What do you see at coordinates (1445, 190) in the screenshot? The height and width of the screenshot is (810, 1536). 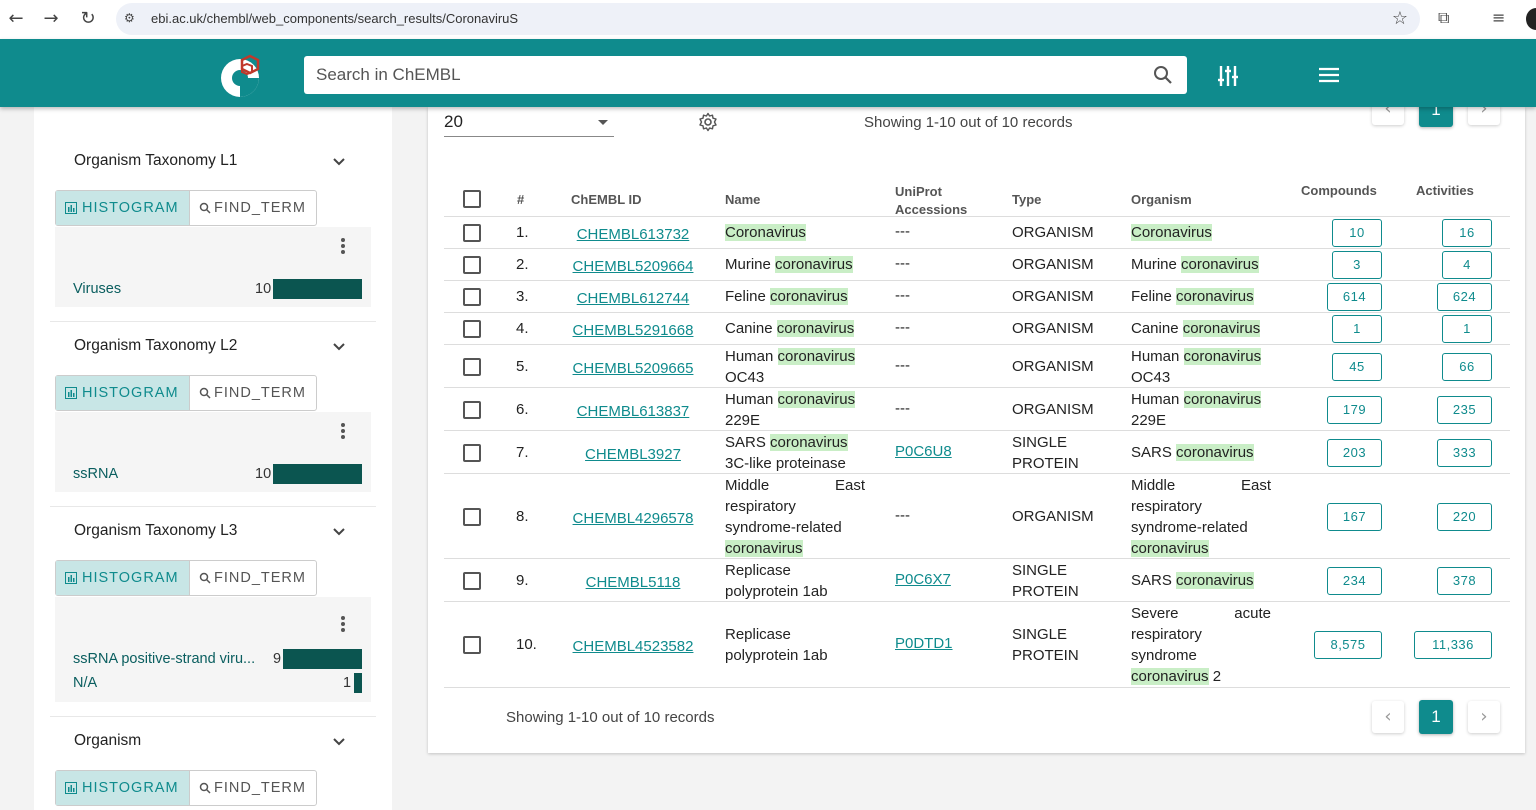 I see `col-activities: Activities` at bounding box center [1445, 190].